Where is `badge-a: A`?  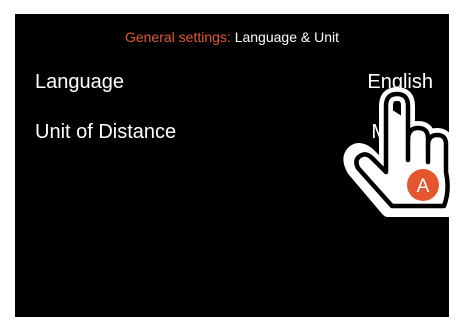 badge-a: A is located at coordinates (423, 185).